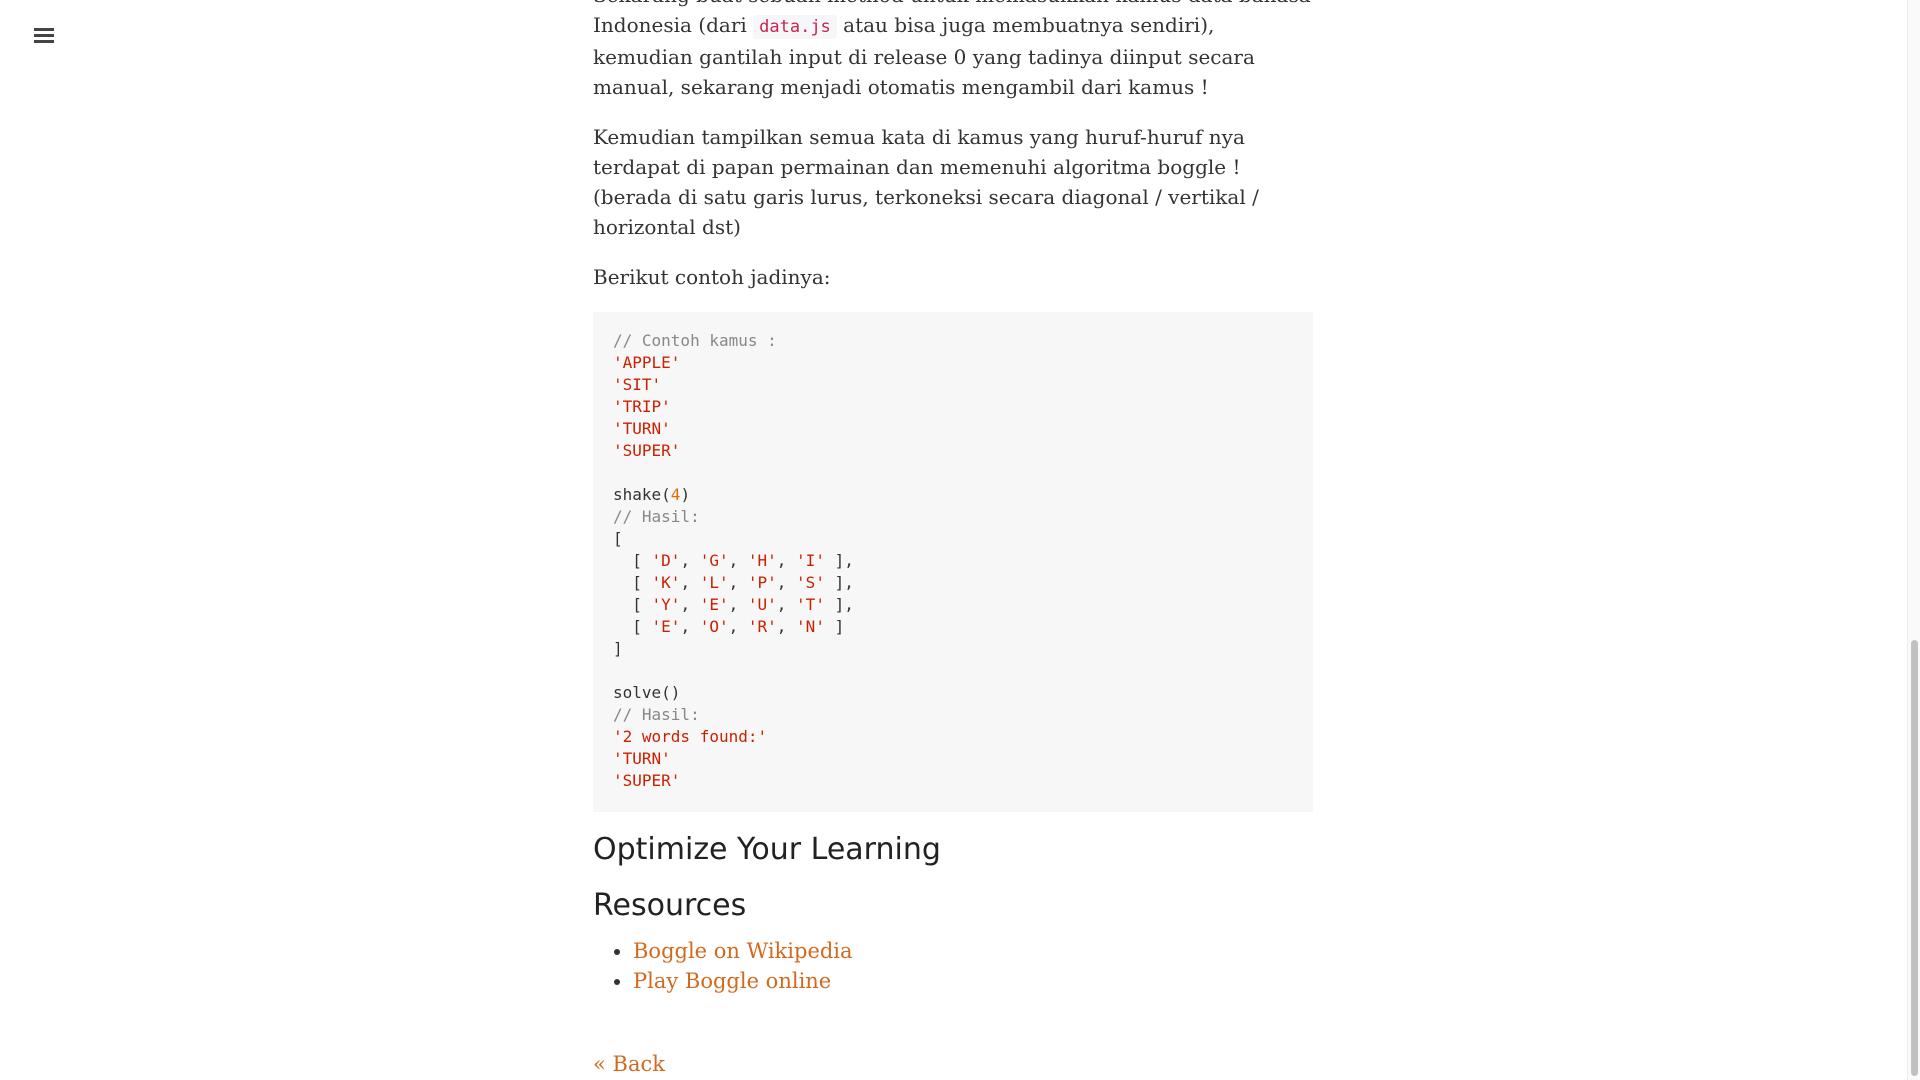 The width and height of the screenshot is (1920, 1080). What do you see at coordinates (642, 406) in the screenshot?
I see `code-string: 'TRIP'` at bounding box center [642, 406].